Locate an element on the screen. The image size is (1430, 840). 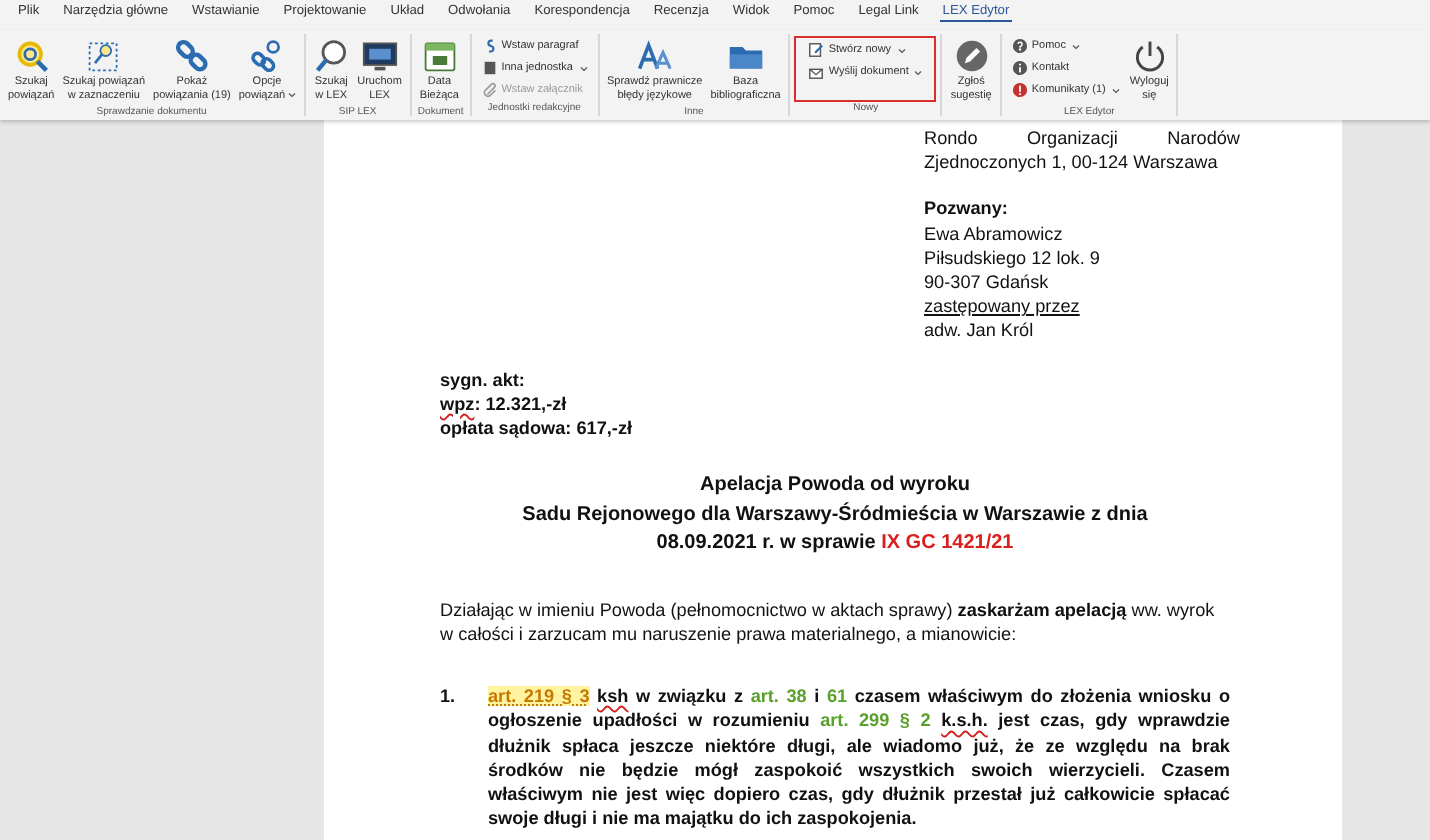
case-info-line: opłata sądowa: 617,-zł is located at coordinates (536, 428).